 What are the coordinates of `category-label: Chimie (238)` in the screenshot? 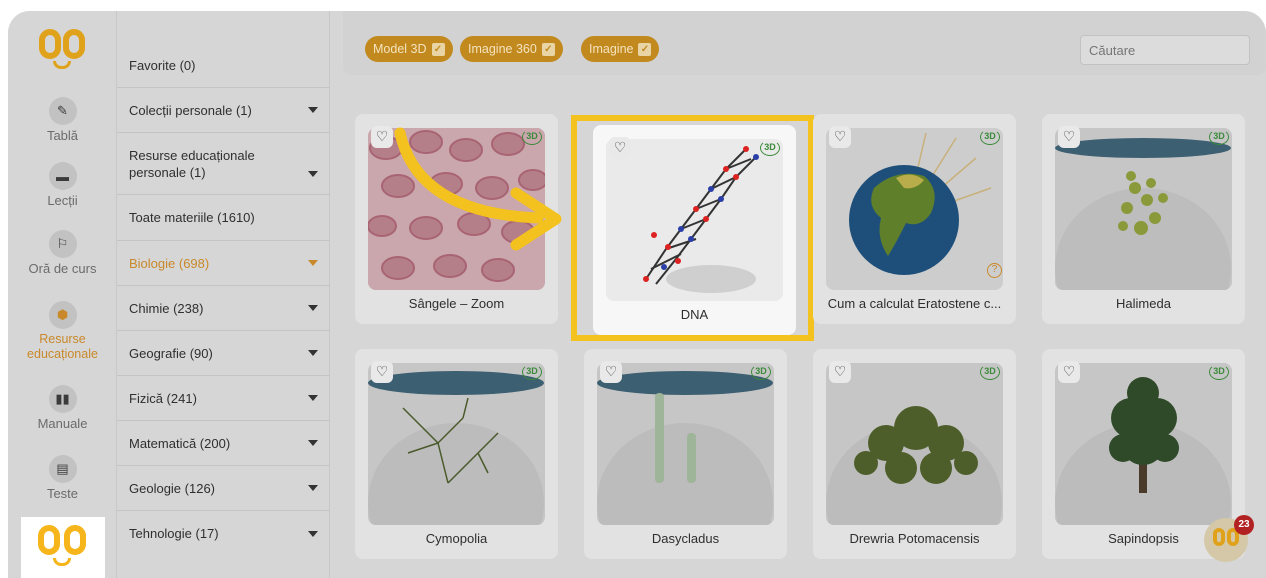 It's located at (166, 308).